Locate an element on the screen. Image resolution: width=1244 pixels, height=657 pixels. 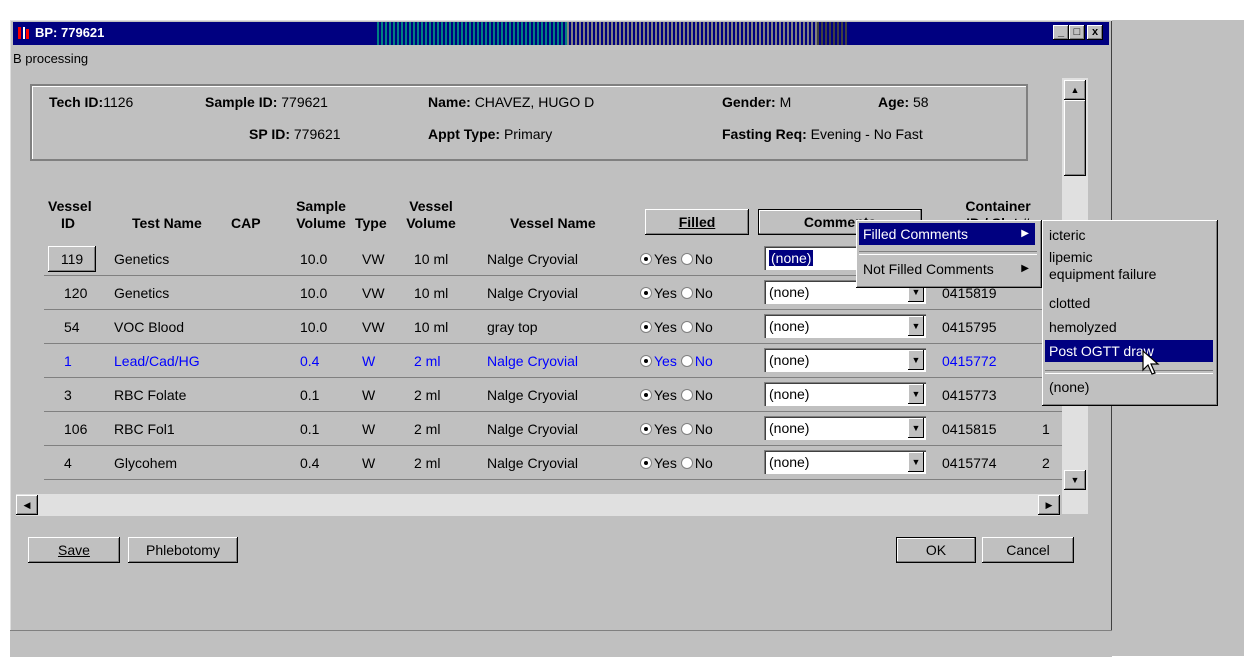
test-name-cell: RBC Fol1 is located at coordinates (144, 429).